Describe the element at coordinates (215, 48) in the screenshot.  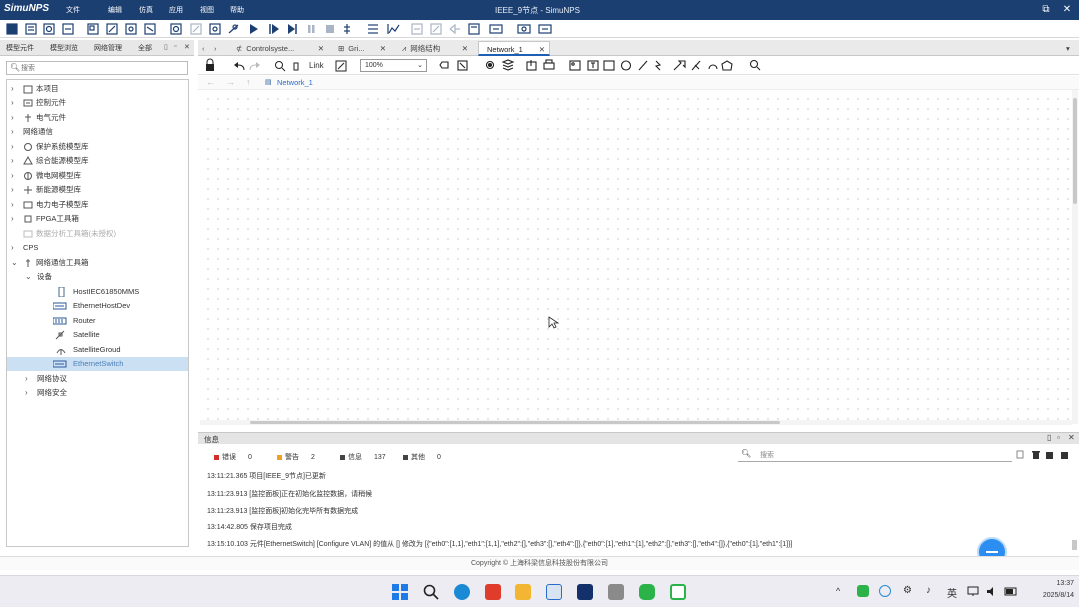
I see `tab-scroll-right-icon: ›` at that location.